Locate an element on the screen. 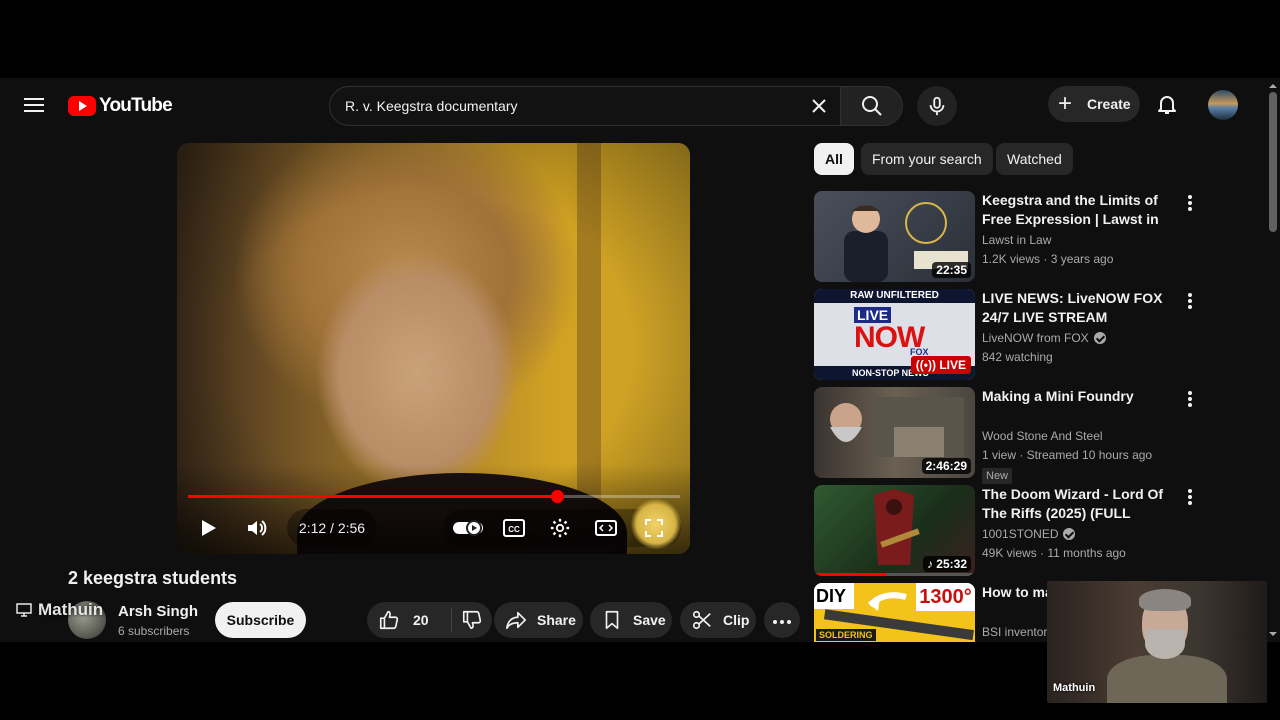 This screenshot has height=720, width=1280. scrollbar-thumb is located at coordinates (1273, 162).